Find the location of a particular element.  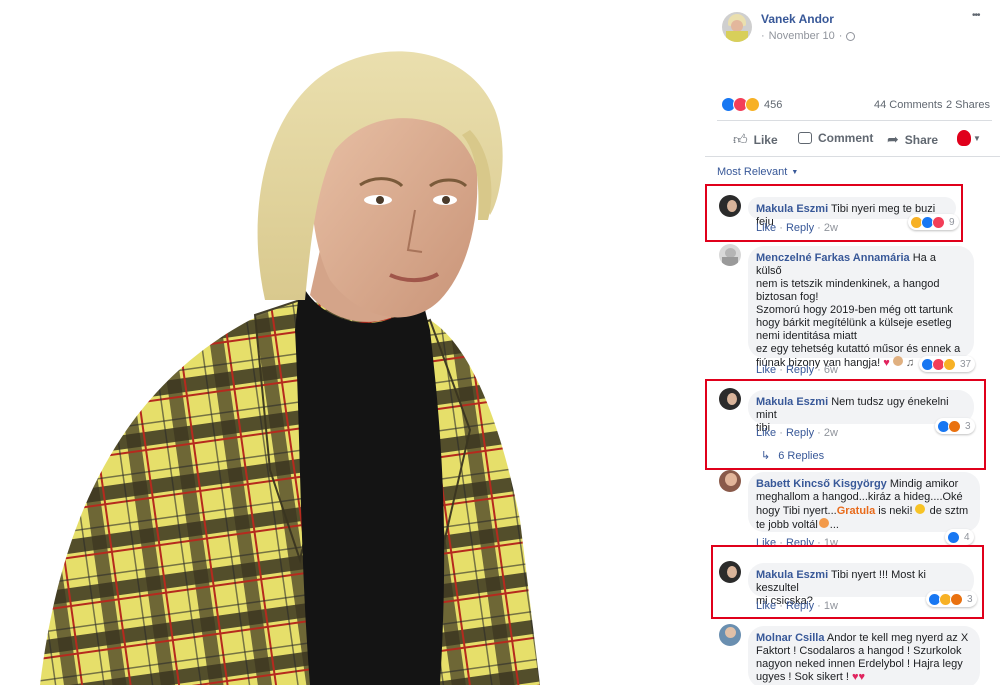

shares-count: 2 Shares is located at coordinates (968, 105).